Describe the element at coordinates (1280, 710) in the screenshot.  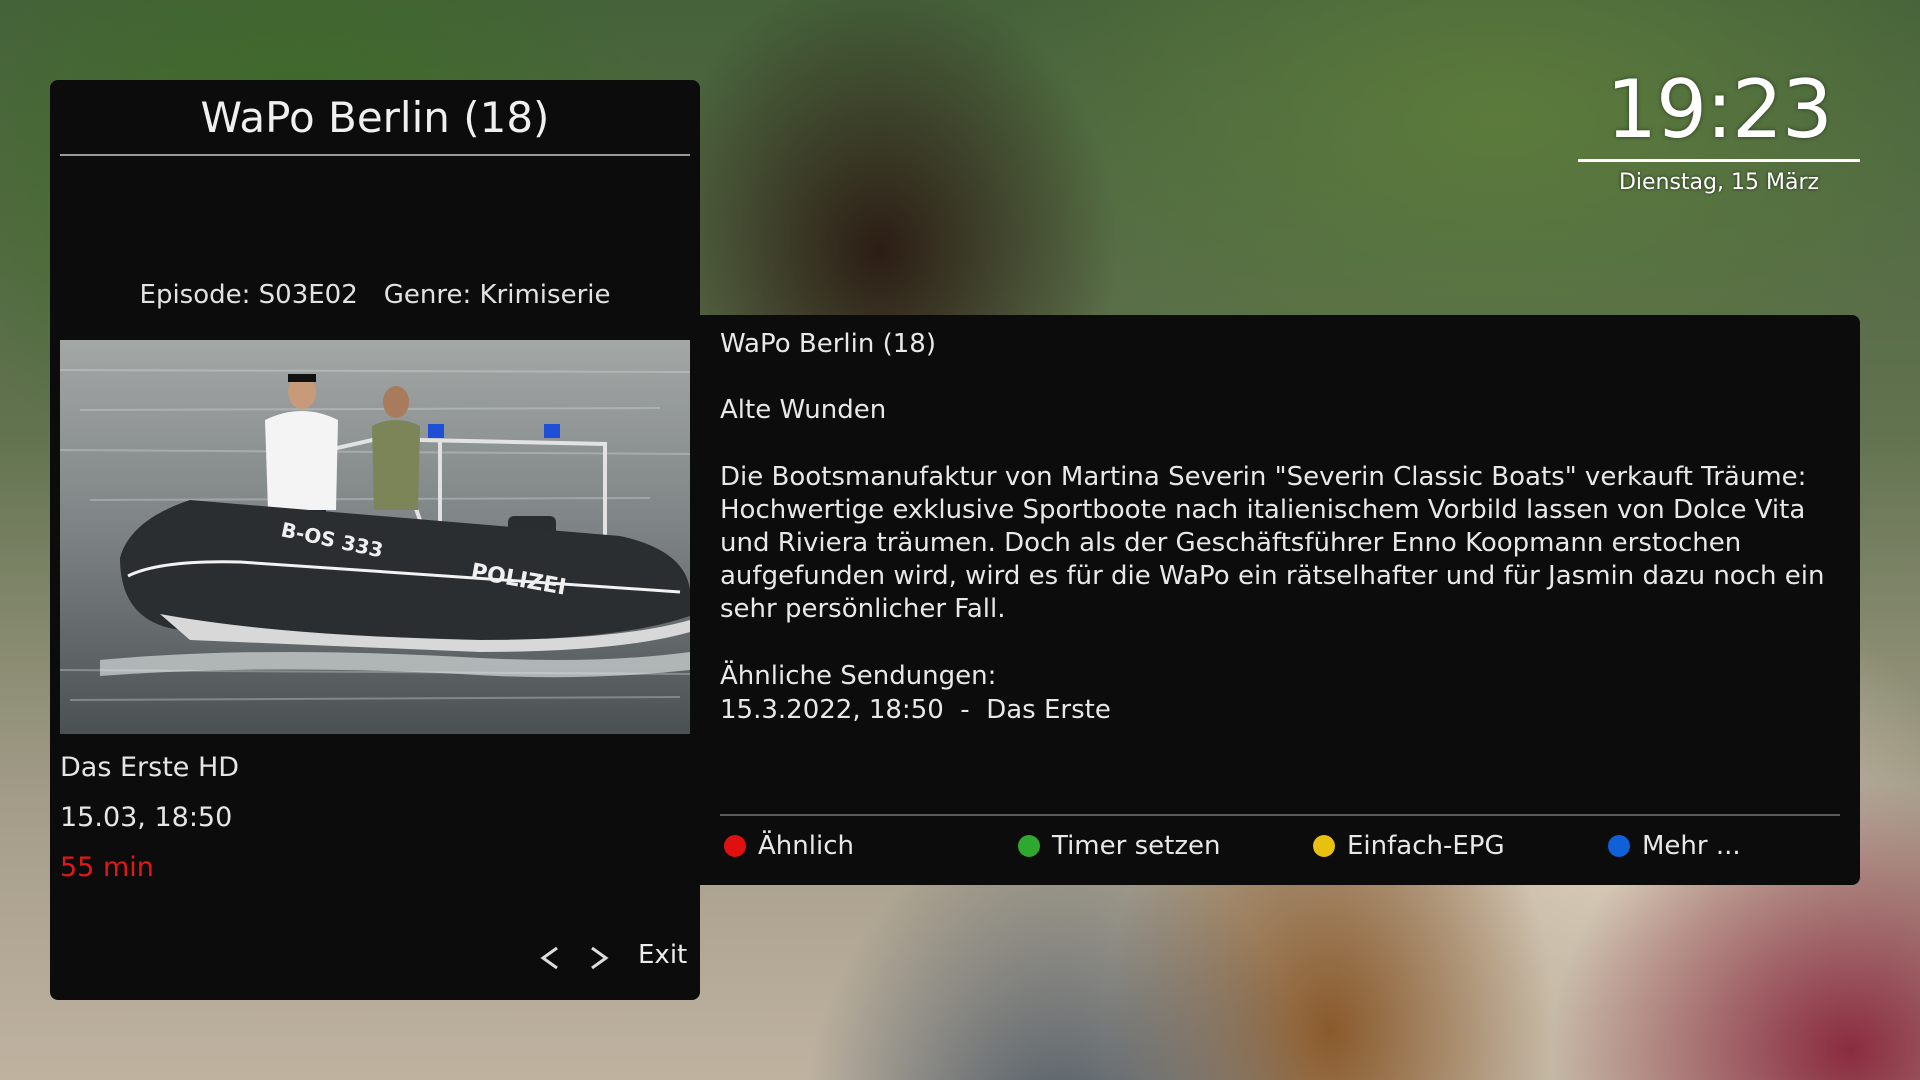
I see `similar-event-entry: 15.3.2022, 18:50 - Das Erste` at that location.